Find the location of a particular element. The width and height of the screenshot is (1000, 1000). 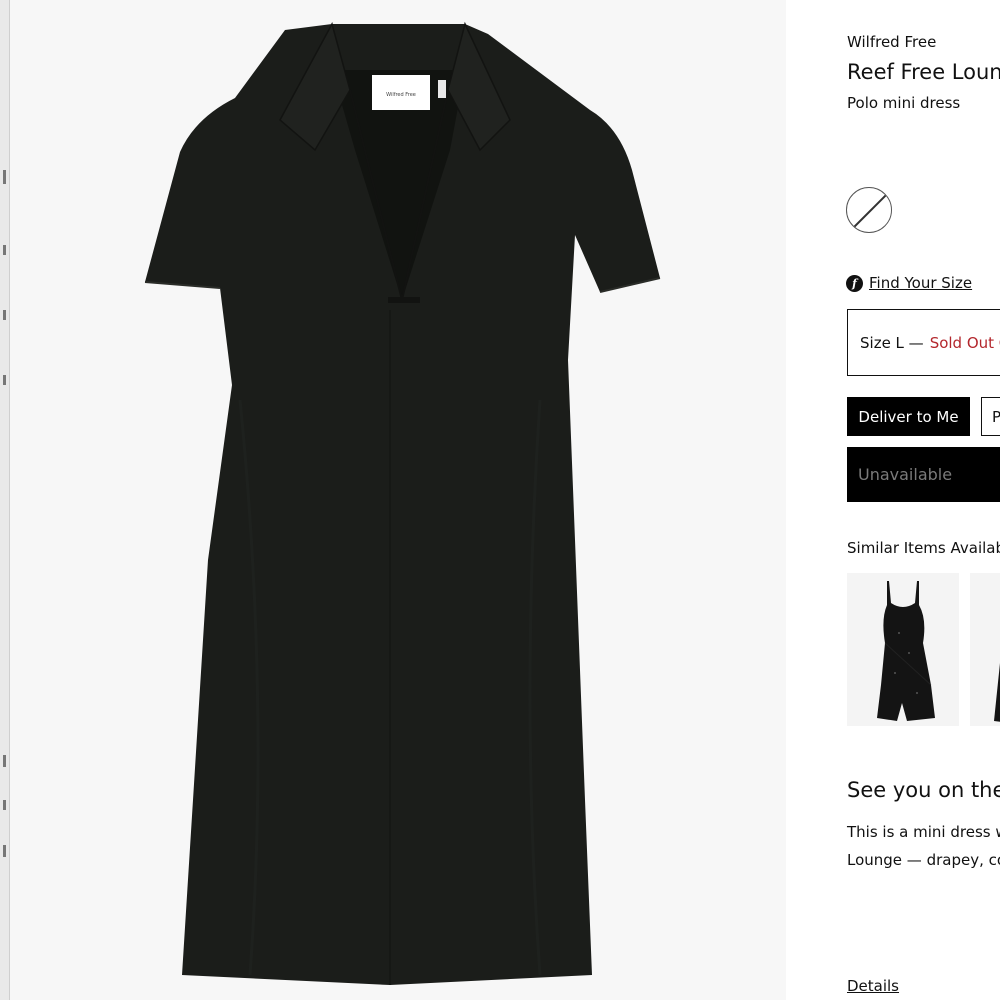

find-your-size: f Find Your Size is located at coordinates (909, 283).